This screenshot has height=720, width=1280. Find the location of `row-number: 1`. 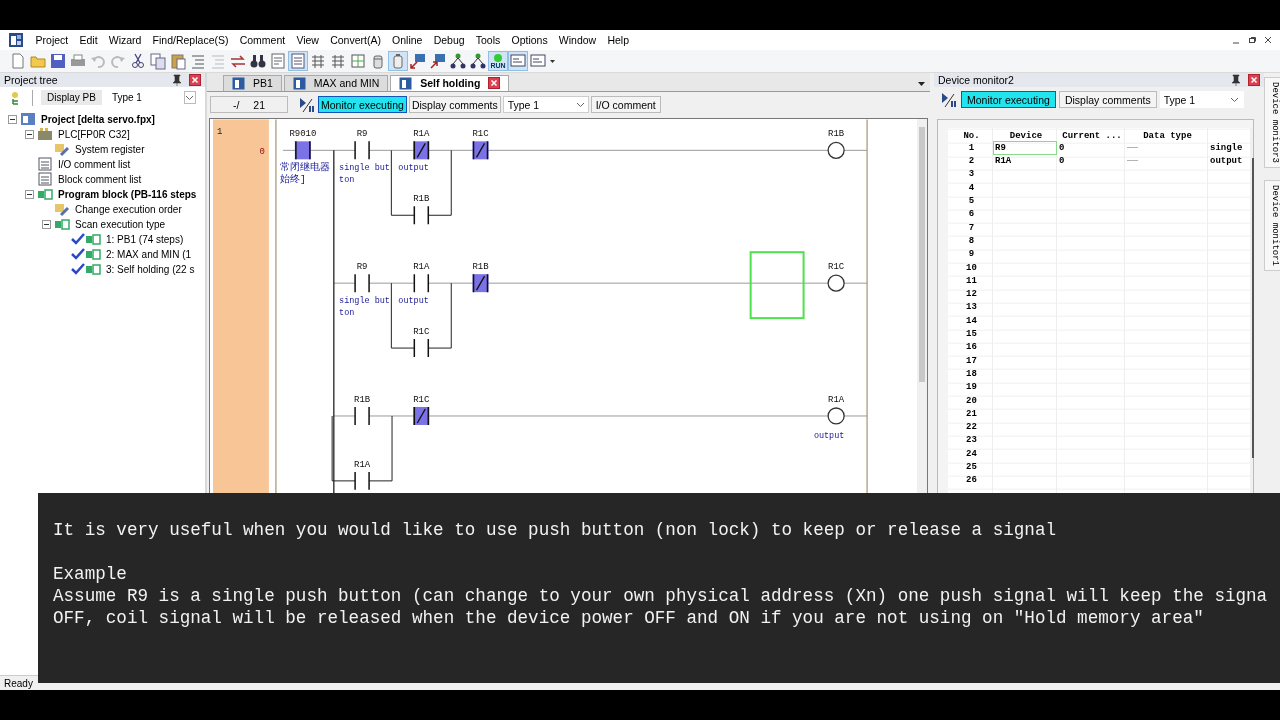

row-number: 1 is located at coordinates (971, 148).